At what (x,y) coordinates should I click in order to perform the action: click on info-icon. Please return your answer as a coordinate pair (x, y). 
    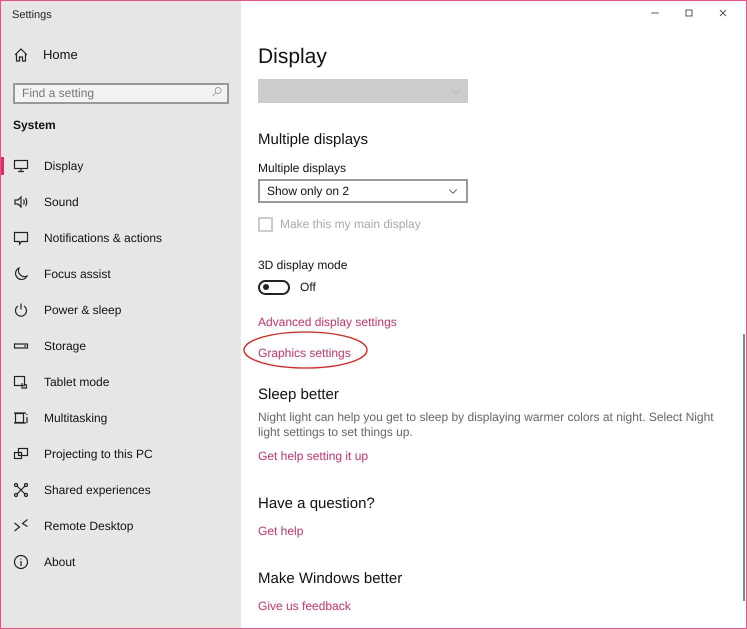
    Looking at the image, I should click on (21, 562).